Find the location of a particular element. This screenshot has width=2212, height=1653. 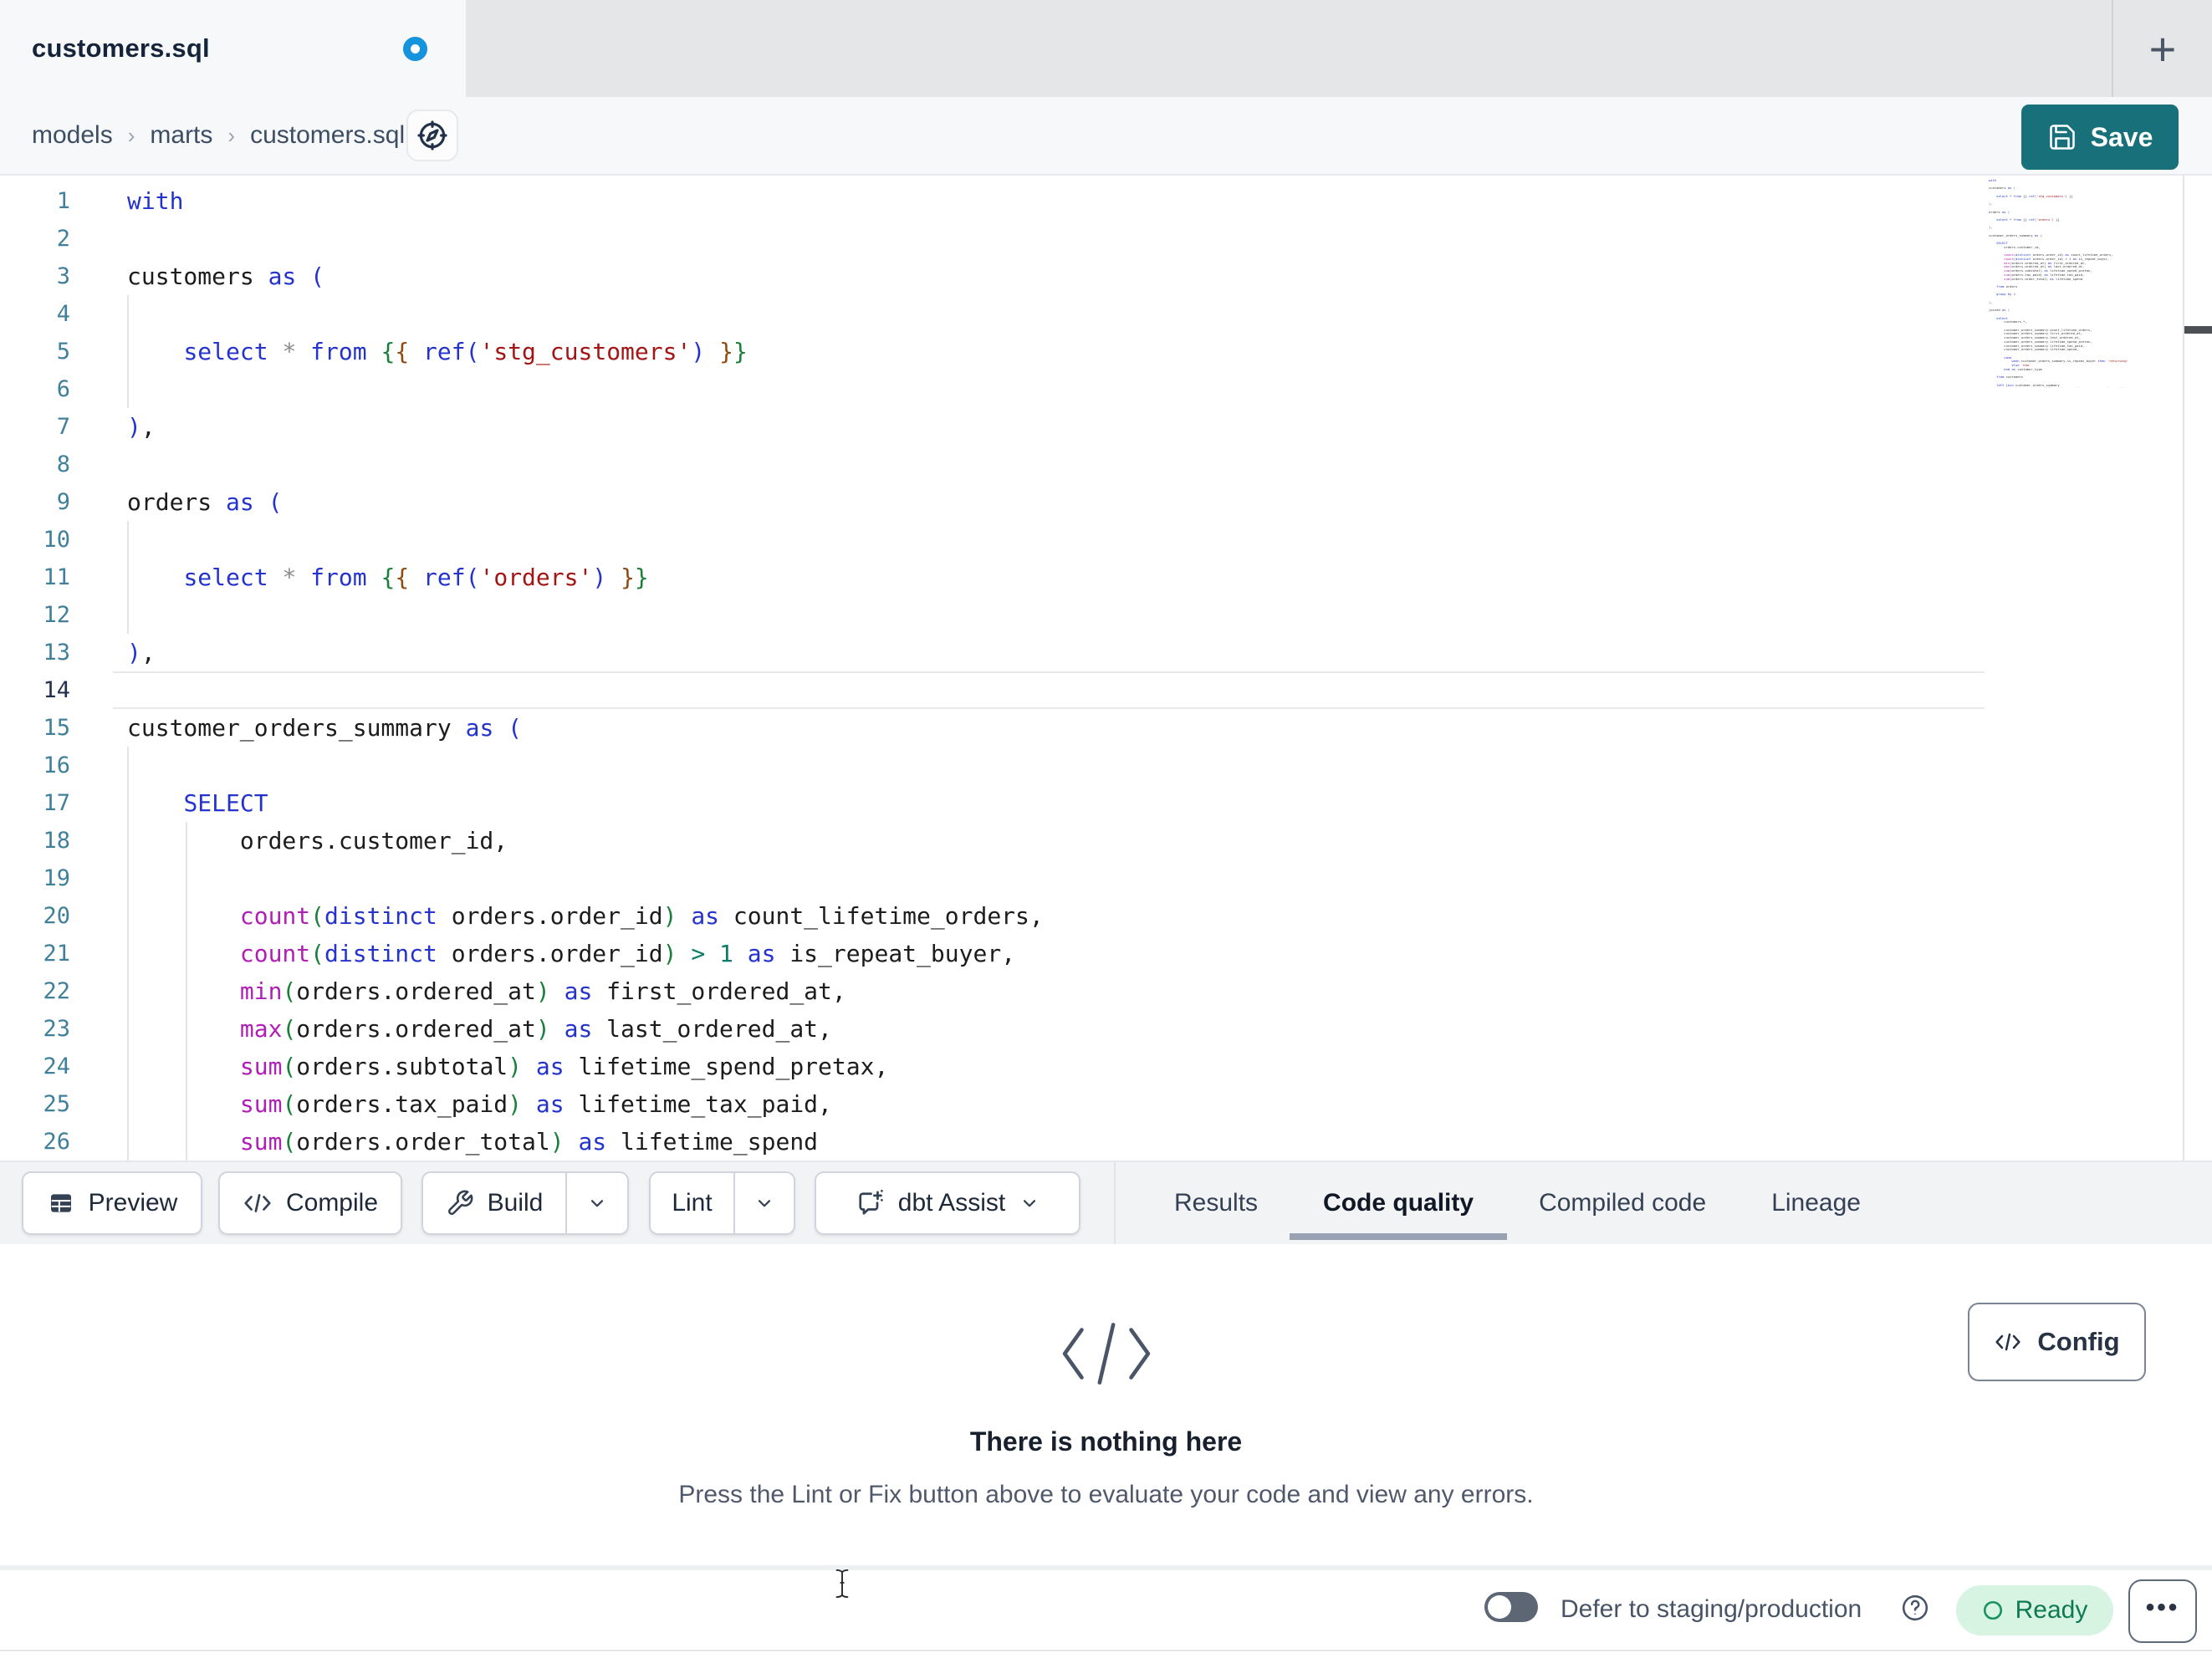

line-number: 6 is located at coordinates (63, 389).